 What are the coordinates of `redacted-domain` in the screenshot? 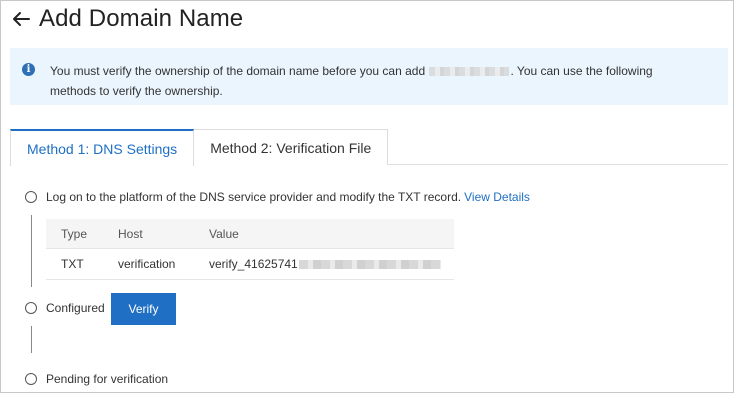 It's located at (469, 72).